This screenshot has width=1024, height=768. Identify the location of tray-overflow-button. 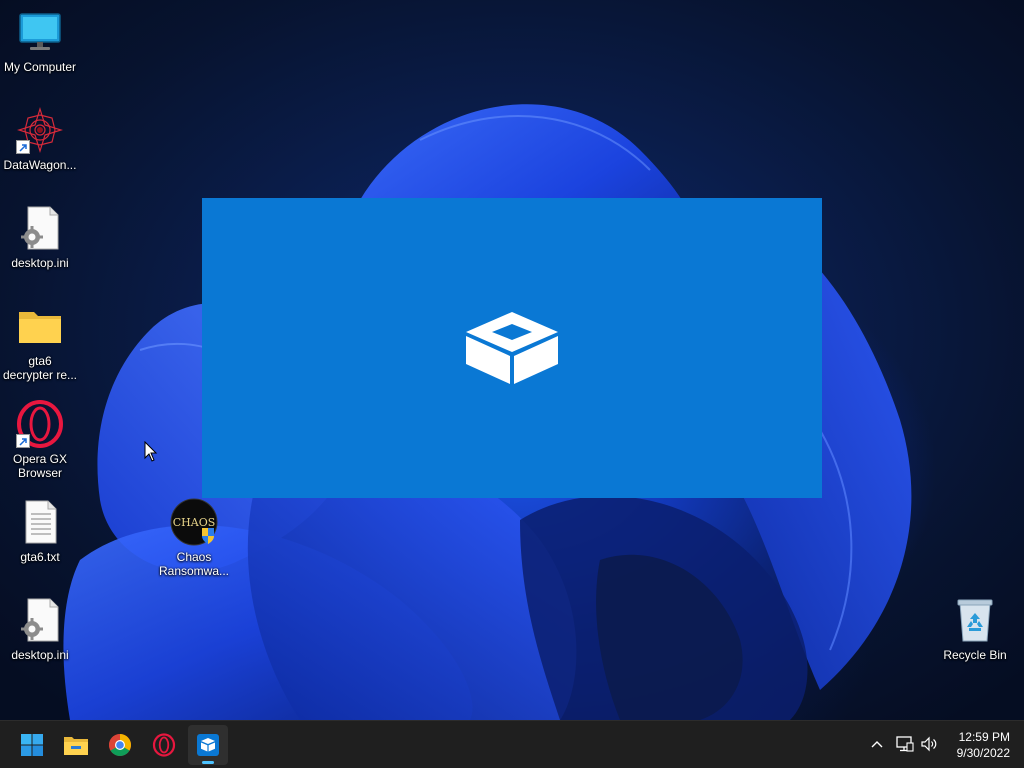
(877, 744).